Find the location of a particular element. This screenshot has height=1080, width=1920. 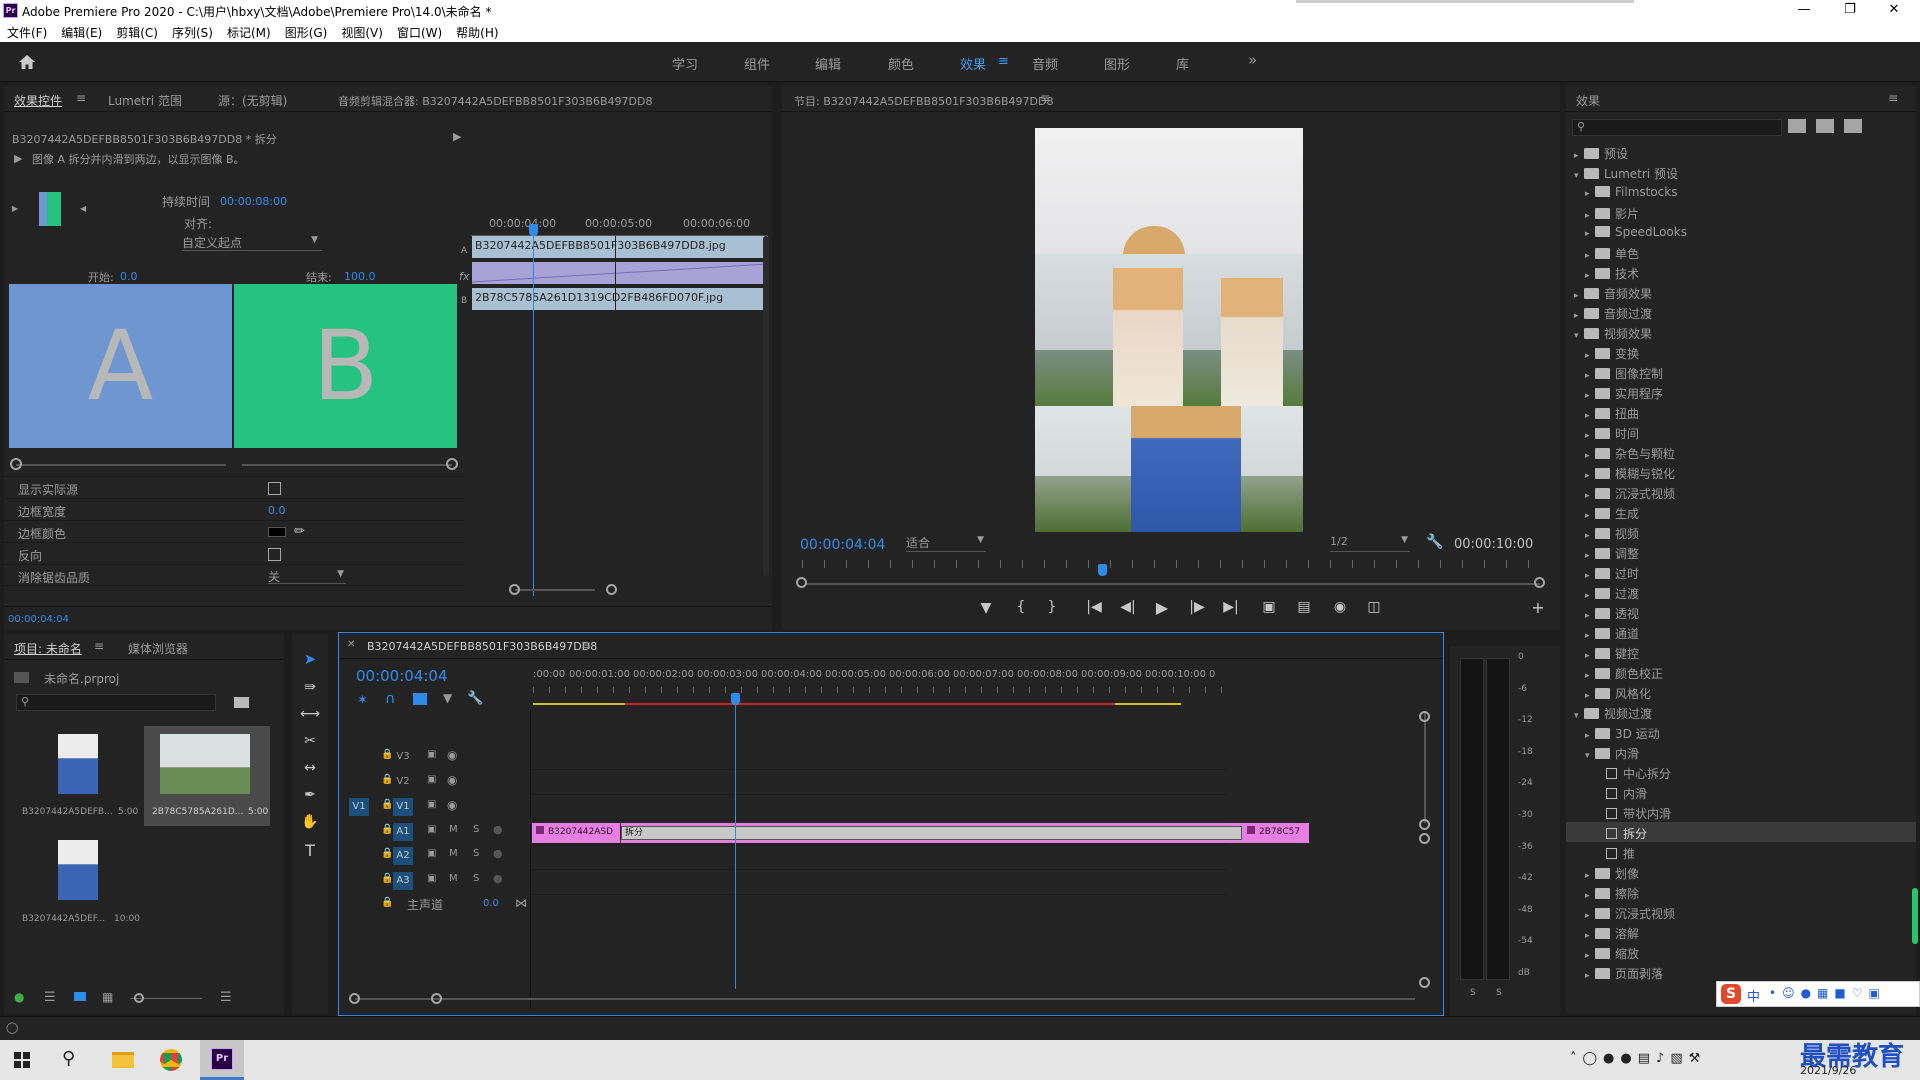

effect-folder: ▸ 风格化 is located at coordinates (1741, 692).